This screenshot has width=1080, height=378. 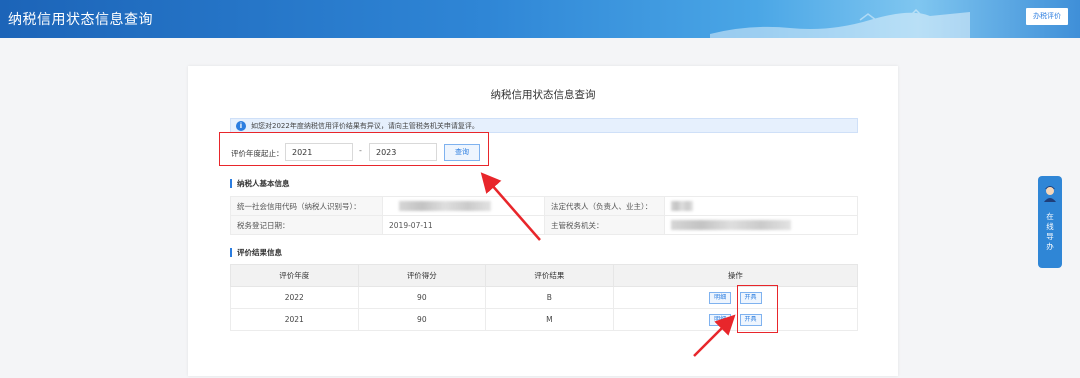 What do you see at coordinates (543, 95) in the screenshot?
I see `page-title: 纳税信用状态信息查询` at bounding box center [543, 95].